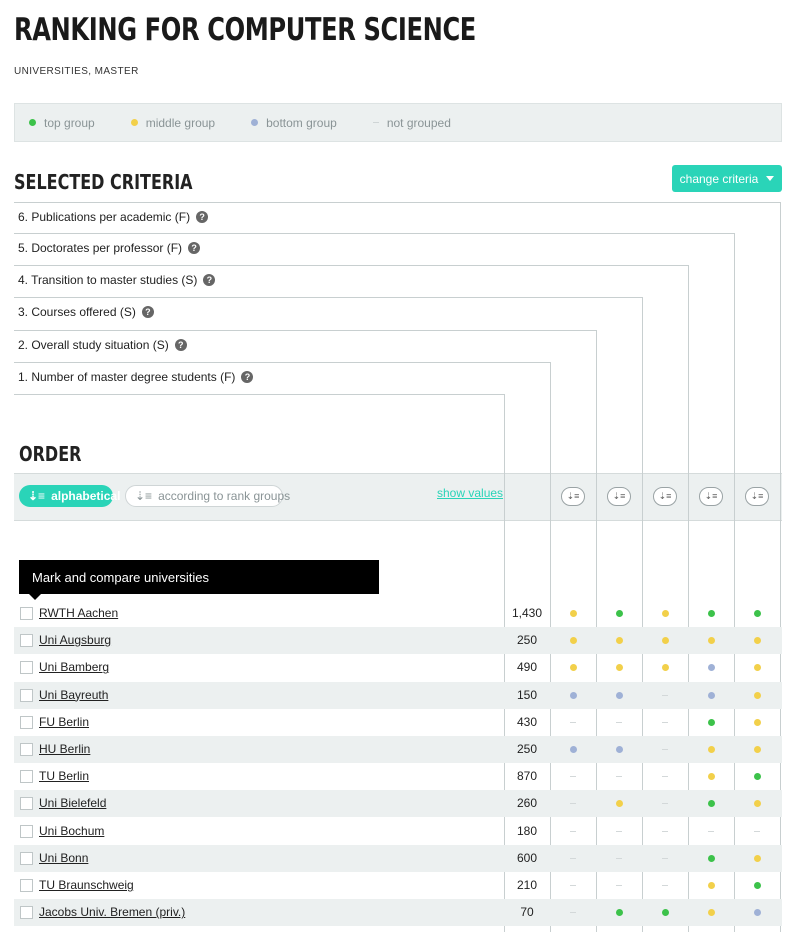 This screenshot has height=932, width=798. Describe the element at coordinates (93, 345) in the screenshot. I see `criterion-label: 2. Overall study situation (S)` at that location.